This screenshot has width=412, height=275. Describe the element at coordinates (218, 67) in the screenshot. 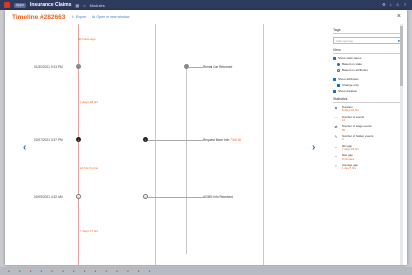

I see `event-label: Rental Car Returned` at that location.